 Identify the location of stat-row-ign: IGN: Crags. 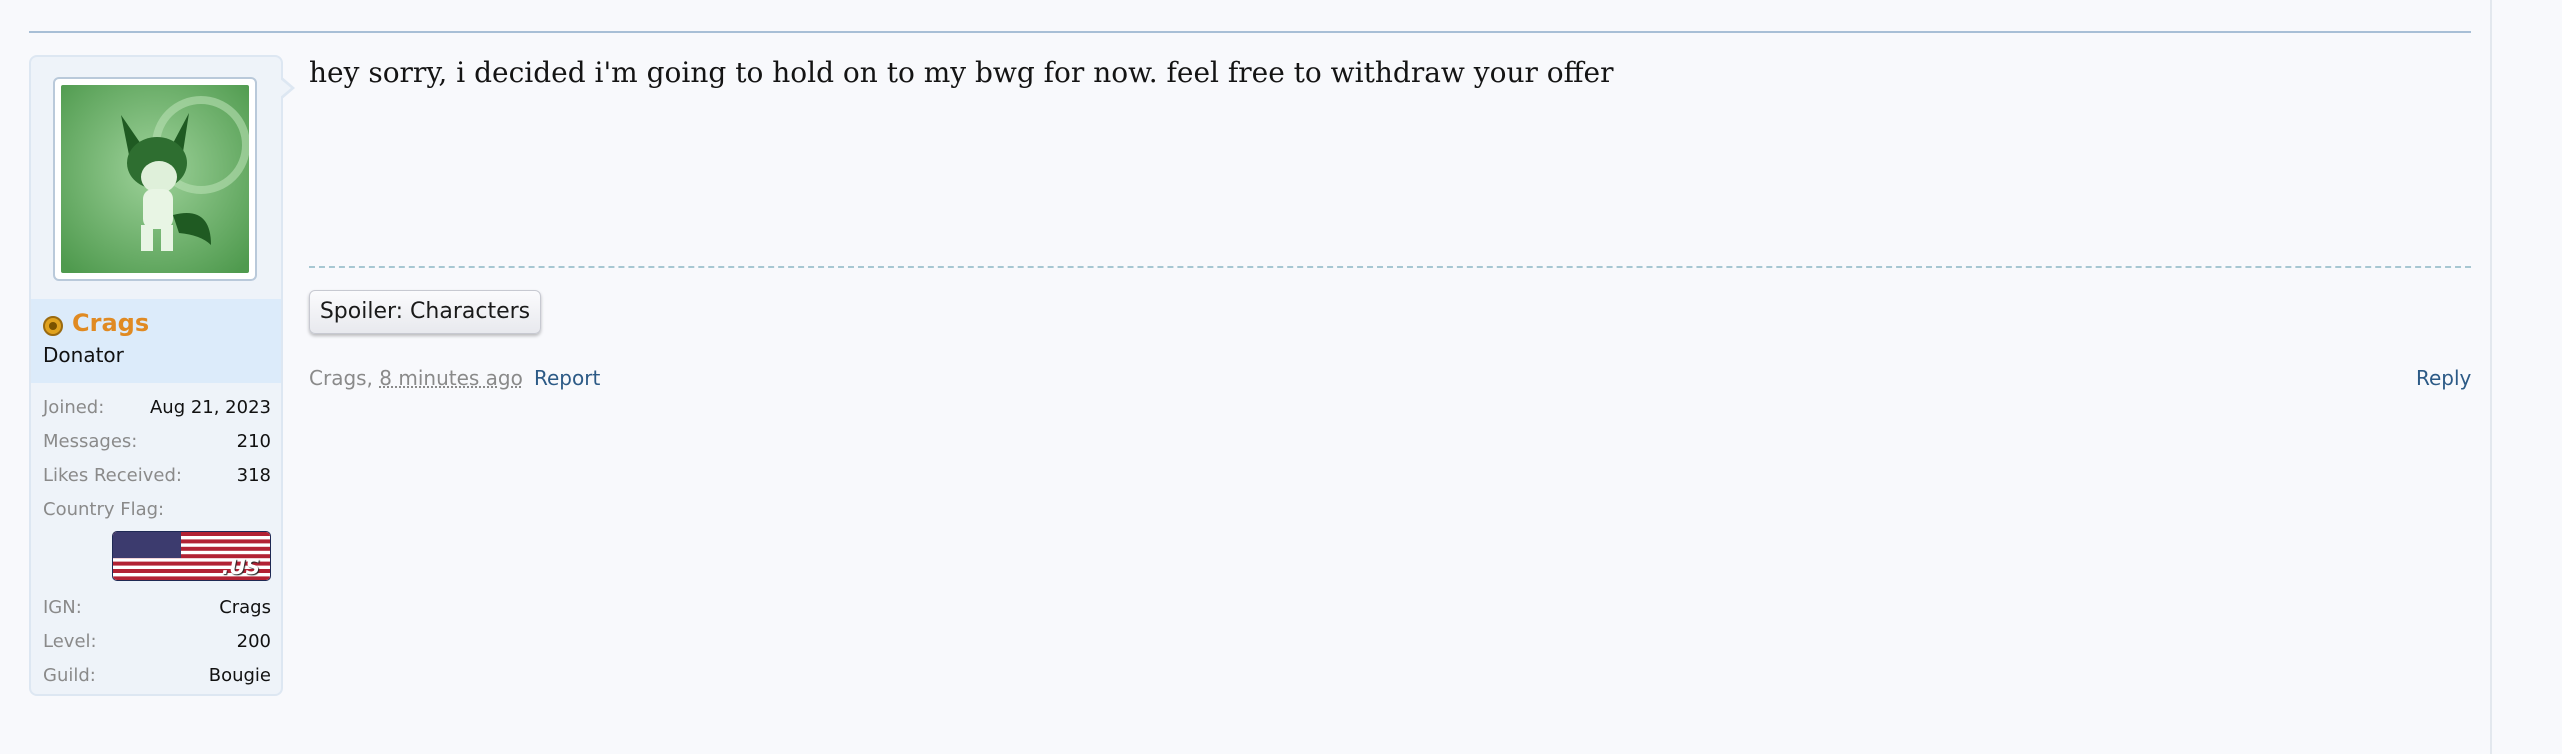
(157, 612).